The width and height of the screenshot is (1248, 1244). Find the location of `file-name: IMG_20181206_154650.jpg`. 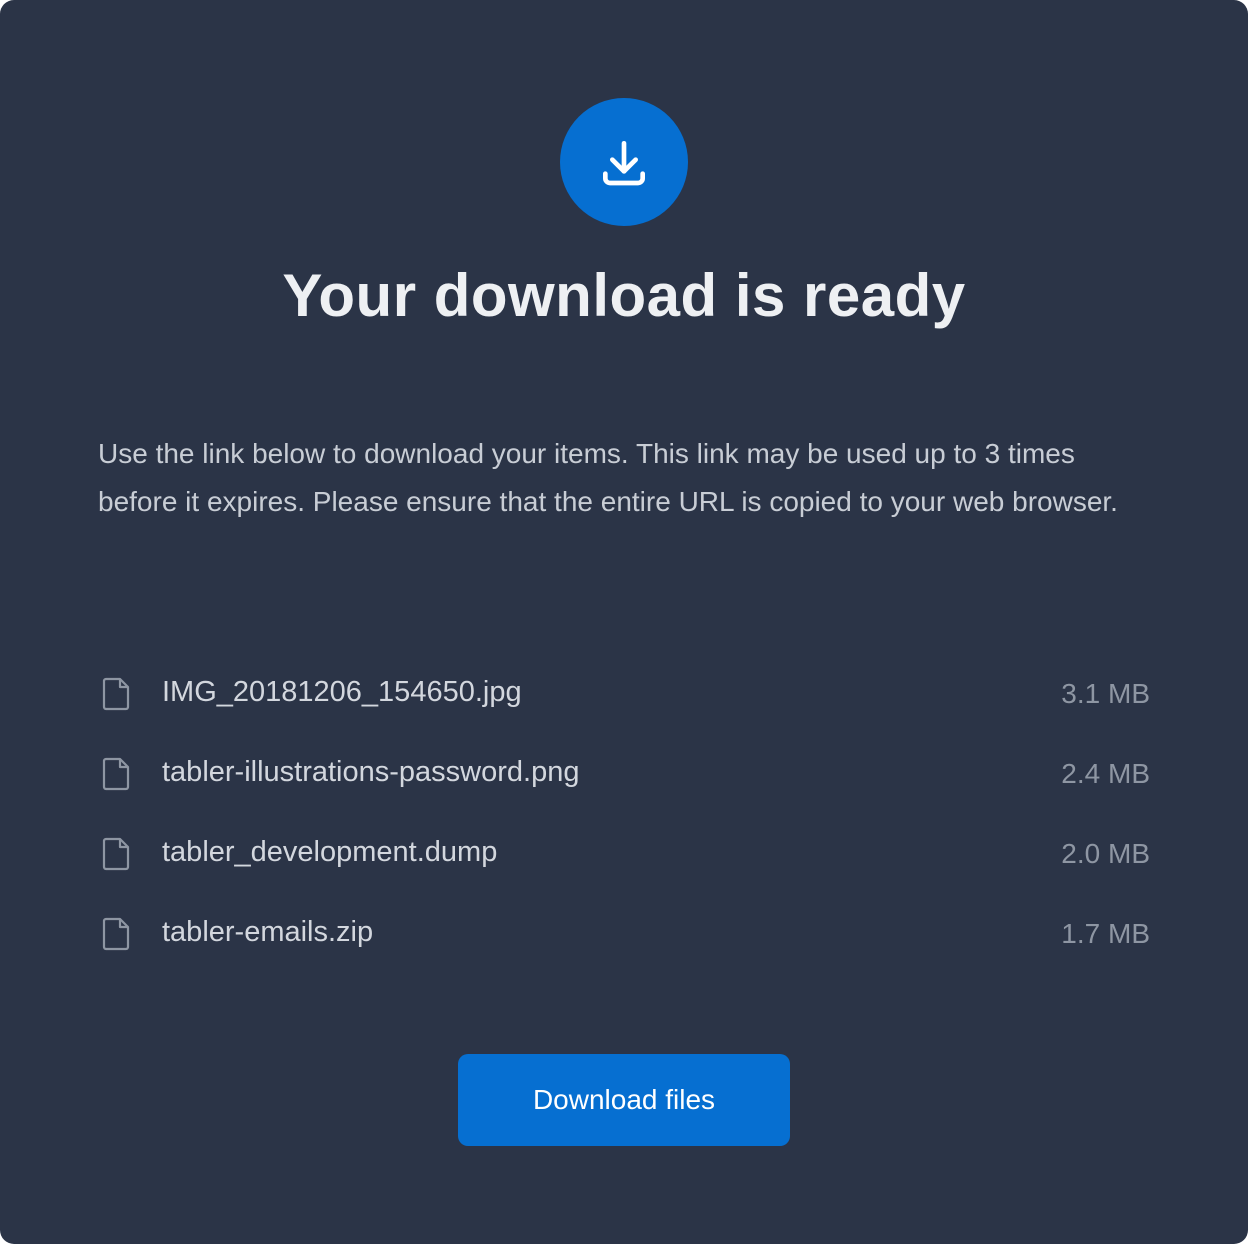

file-name: IMG_20181206_154650.jpg is located at coordinates (342, 692).